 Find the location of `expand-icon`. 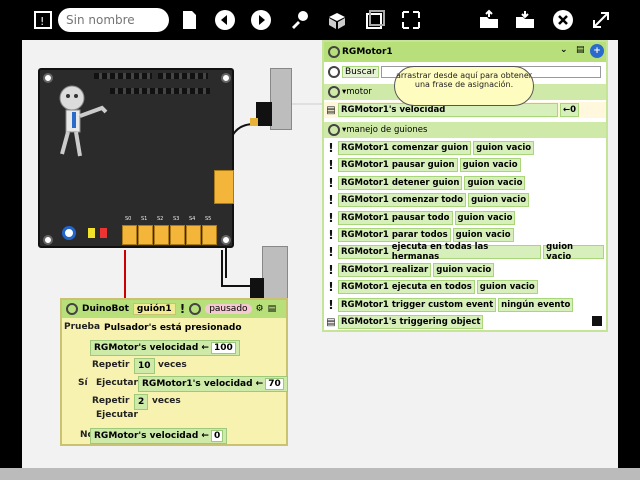

expand-icon is located at coordinates (601, 20).